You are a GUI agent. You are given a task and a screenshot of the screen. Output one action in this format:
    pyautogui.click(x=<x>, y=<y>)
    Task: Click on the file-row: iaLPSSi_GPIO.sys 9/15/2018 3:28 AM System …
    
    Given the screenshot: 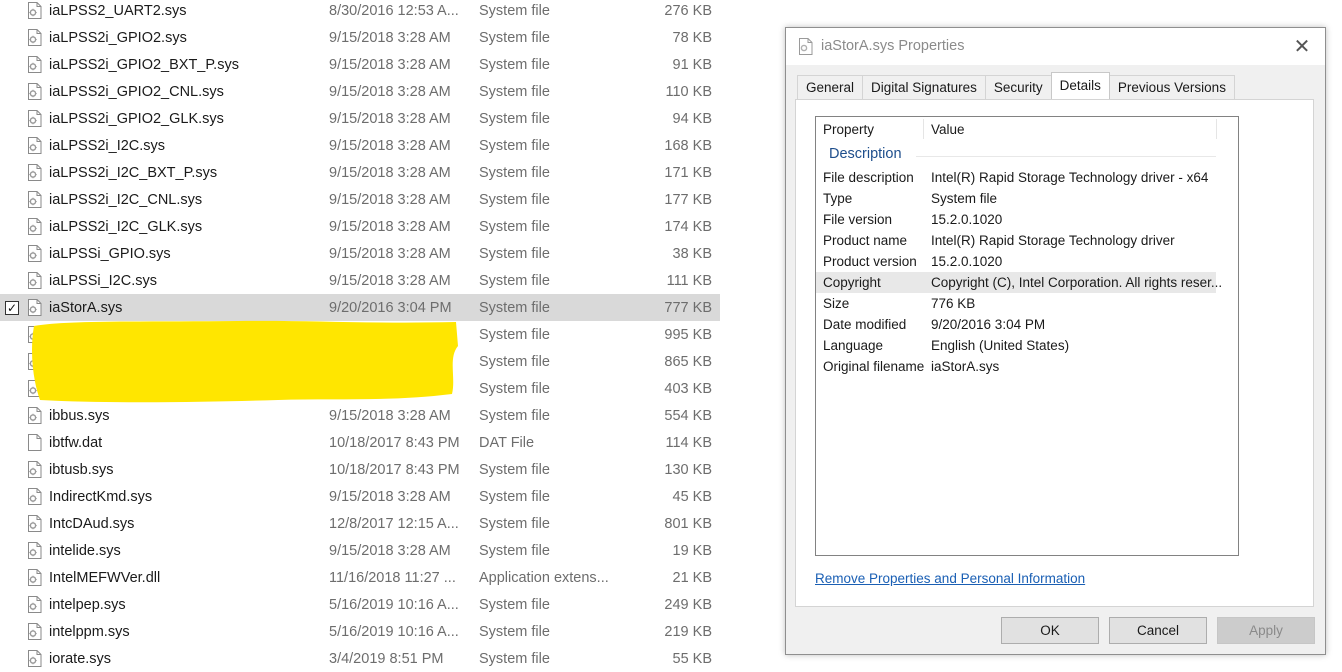 What is the action you would take?
    pyautogui.click(x=360, y=253)
    